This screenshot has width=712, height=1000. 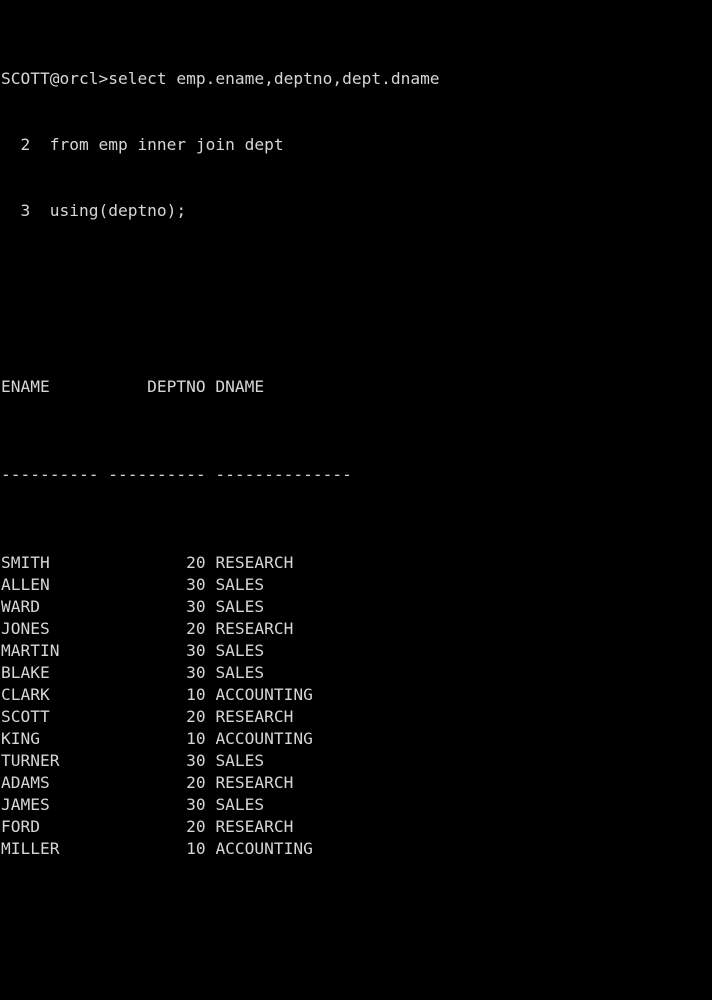 What do you see at coordinates (50, 760) in the screenshot?
I see `cell-ename: TURNER` at bounding box center [50, 760].